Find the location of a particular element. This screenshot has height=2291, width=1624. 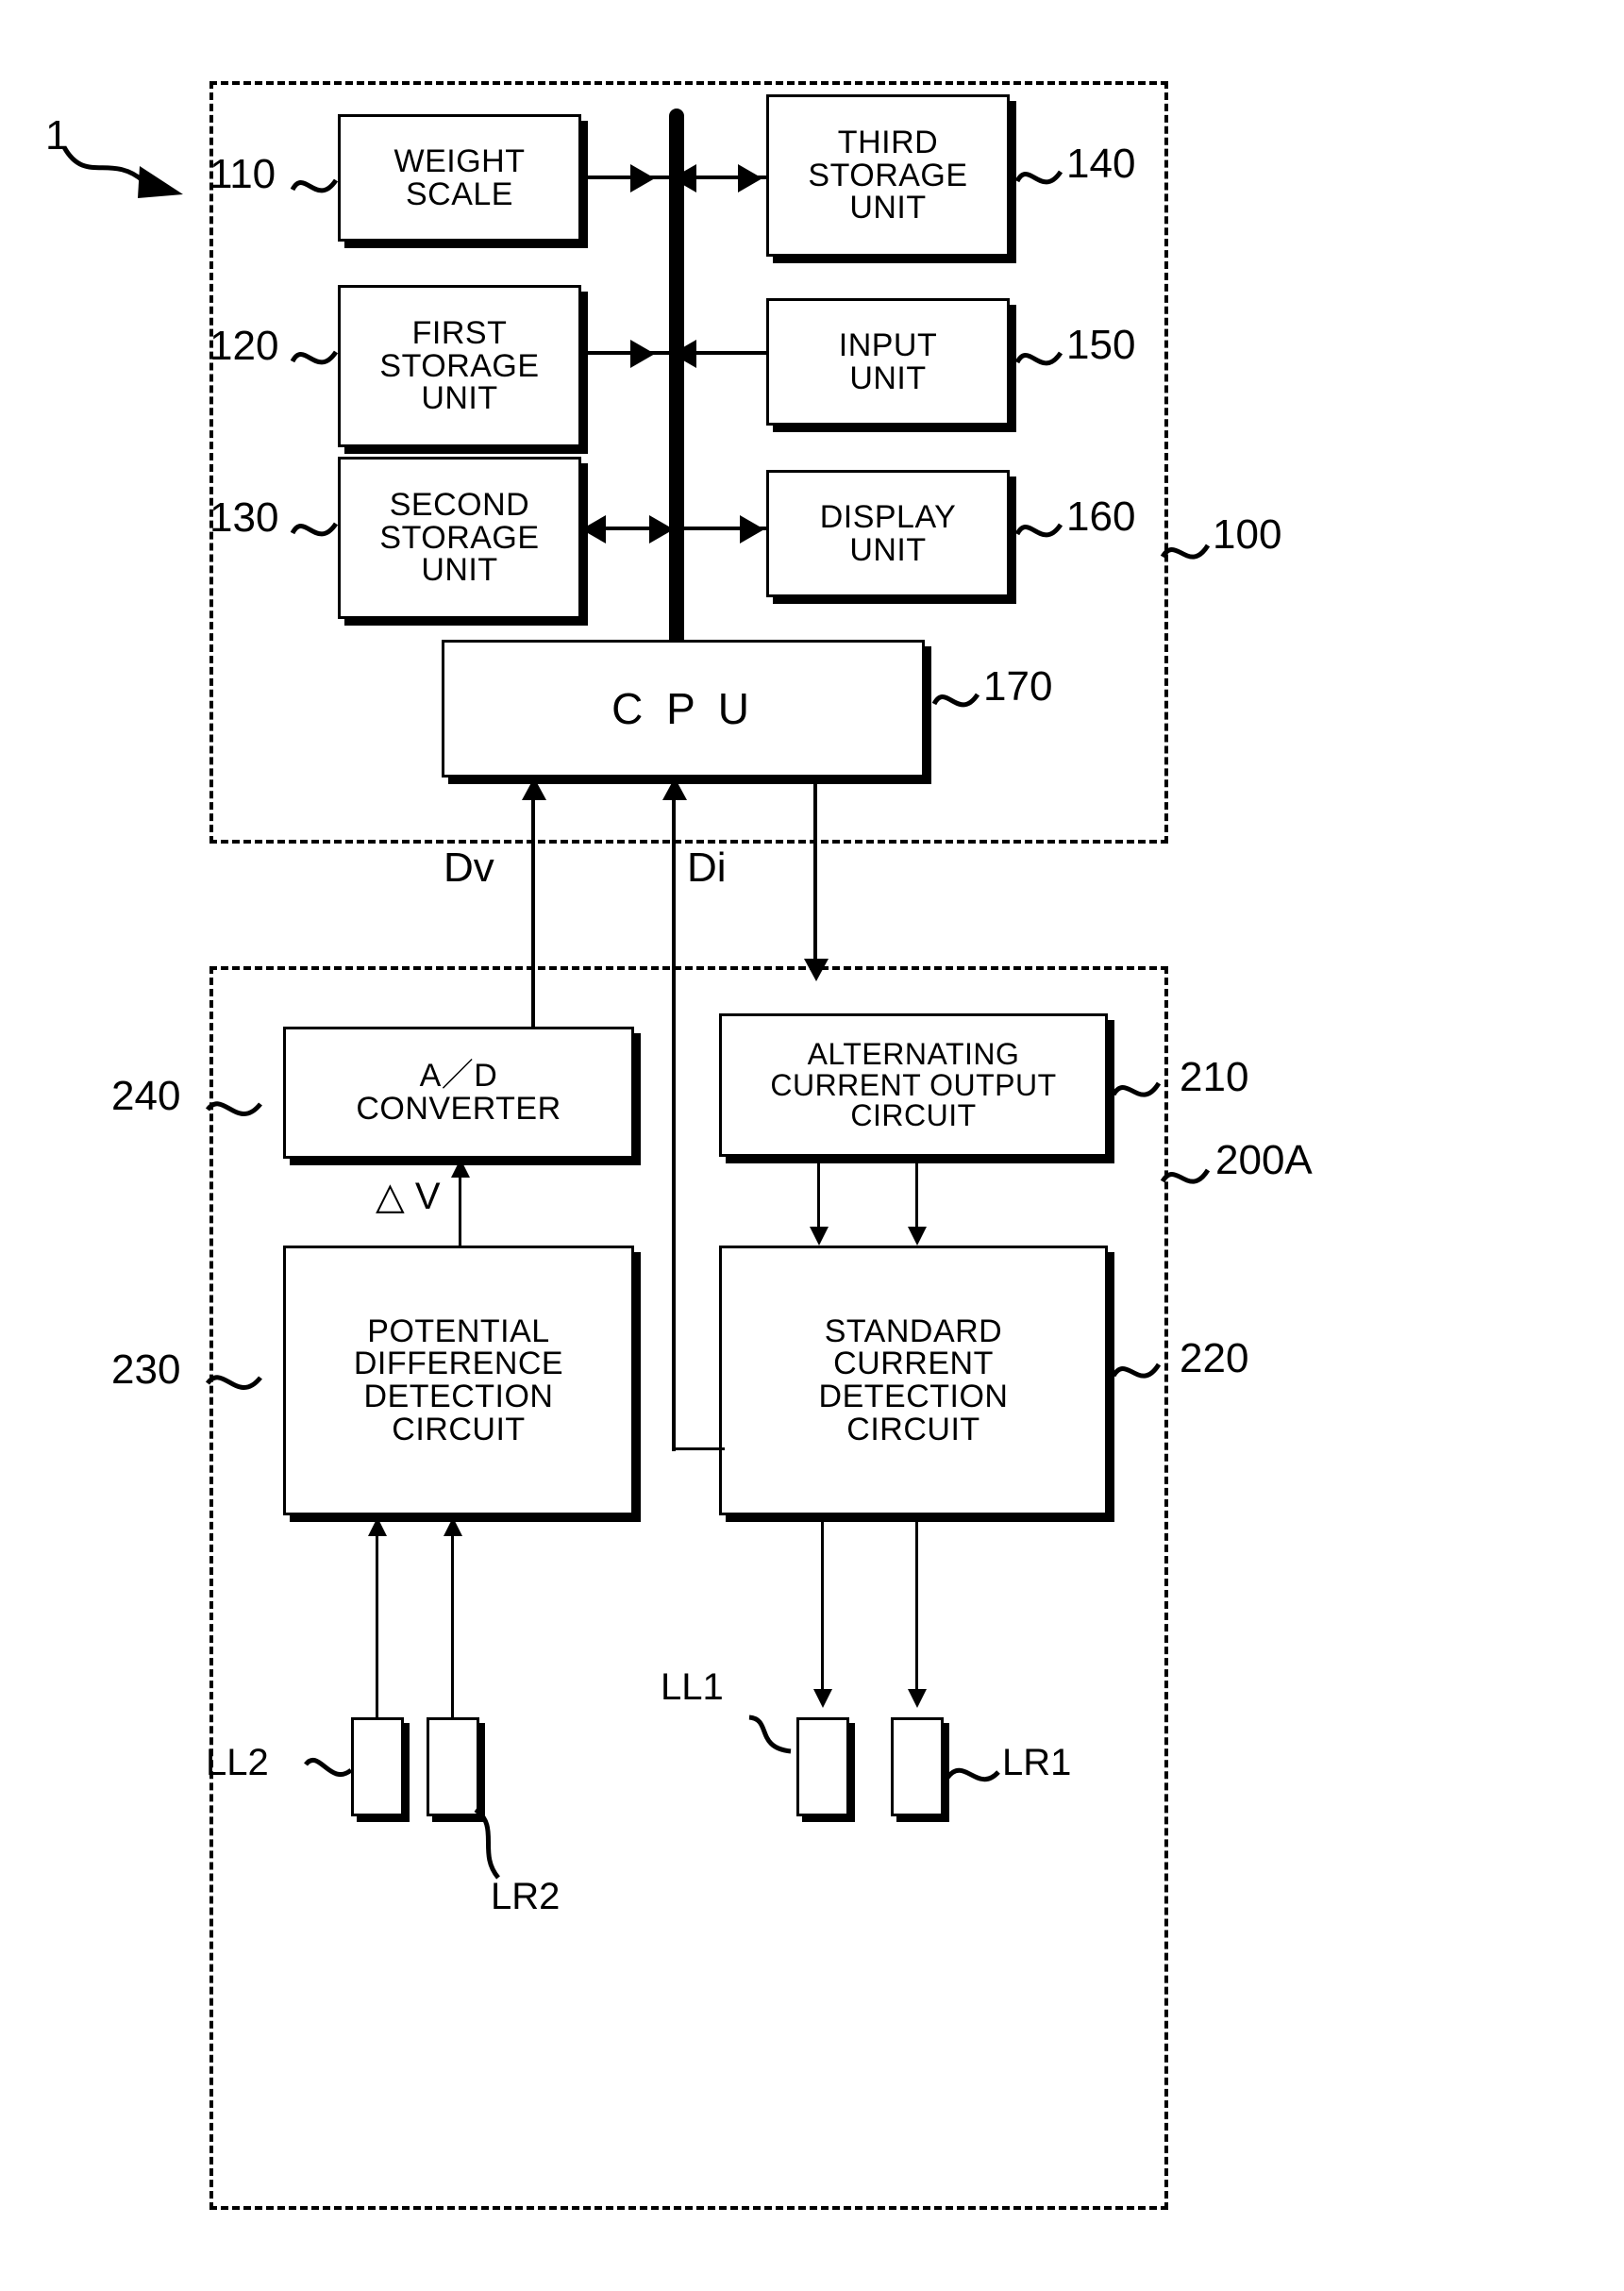

ref-220: 220 is located at coordinates (1214, 1358).